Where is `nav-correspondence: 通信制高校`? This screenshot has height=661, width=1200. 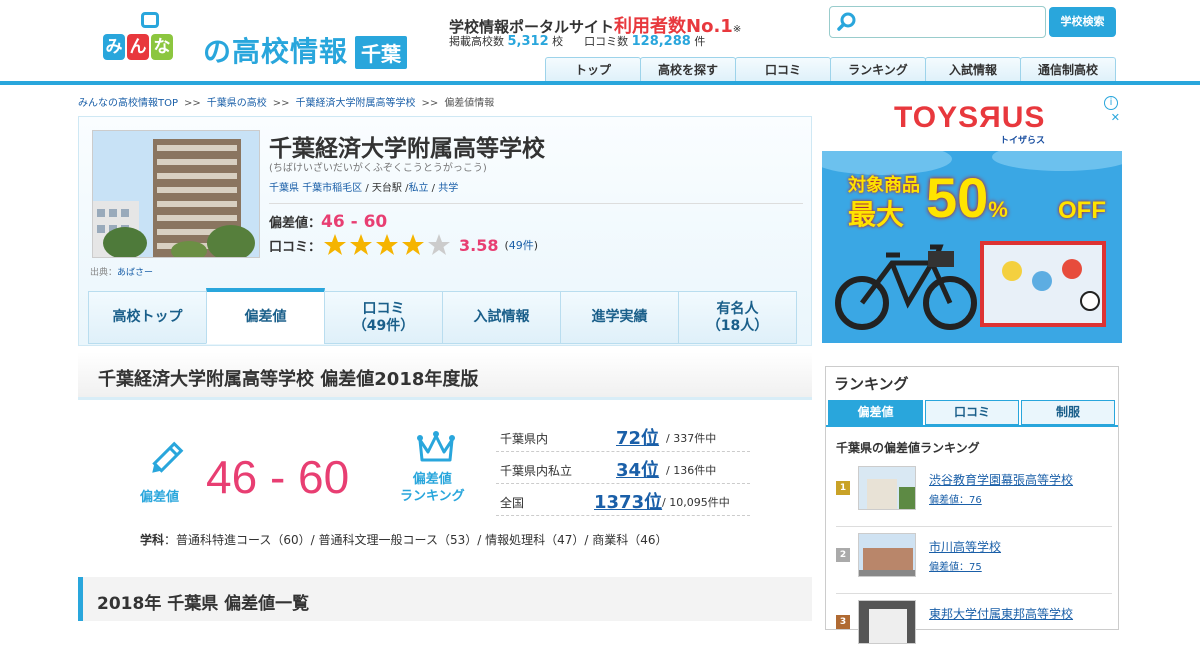
nav-correspondence: 通信制高校 is located at coordinates (1068, 69).